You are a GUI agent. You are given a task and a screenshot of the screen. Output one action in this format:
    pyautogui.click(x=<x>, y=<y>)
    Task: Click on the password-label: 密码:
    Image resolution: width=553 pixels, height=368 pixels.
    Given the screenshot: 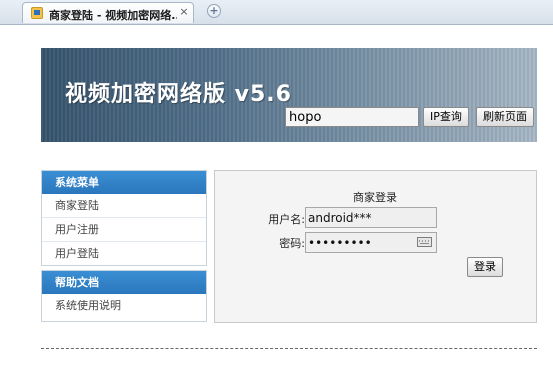 What is the action you would take?
    pyautogui.click(x=292, y=243)
    